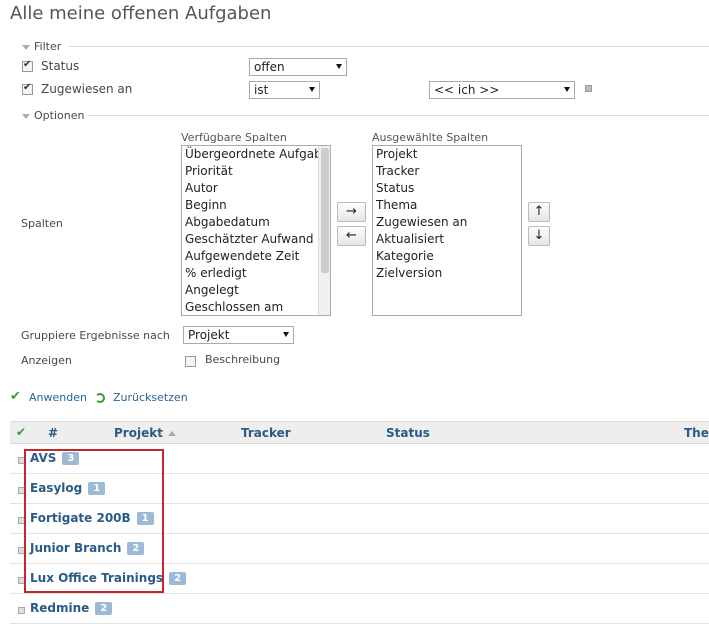  I want to click on list-item: Zugewiesen an, so click(447, 222).